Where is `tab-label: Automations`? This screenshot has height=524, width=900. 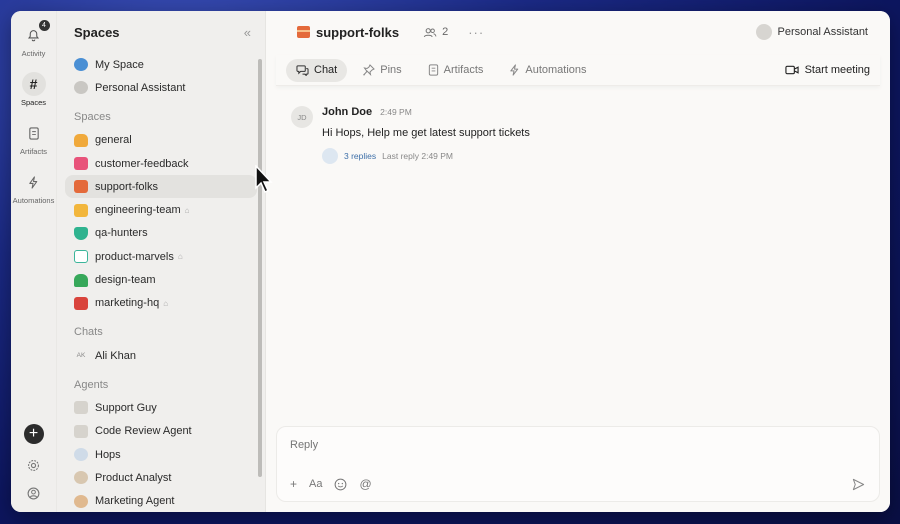
tab-label: Automations is located at coordinates (556, 70).